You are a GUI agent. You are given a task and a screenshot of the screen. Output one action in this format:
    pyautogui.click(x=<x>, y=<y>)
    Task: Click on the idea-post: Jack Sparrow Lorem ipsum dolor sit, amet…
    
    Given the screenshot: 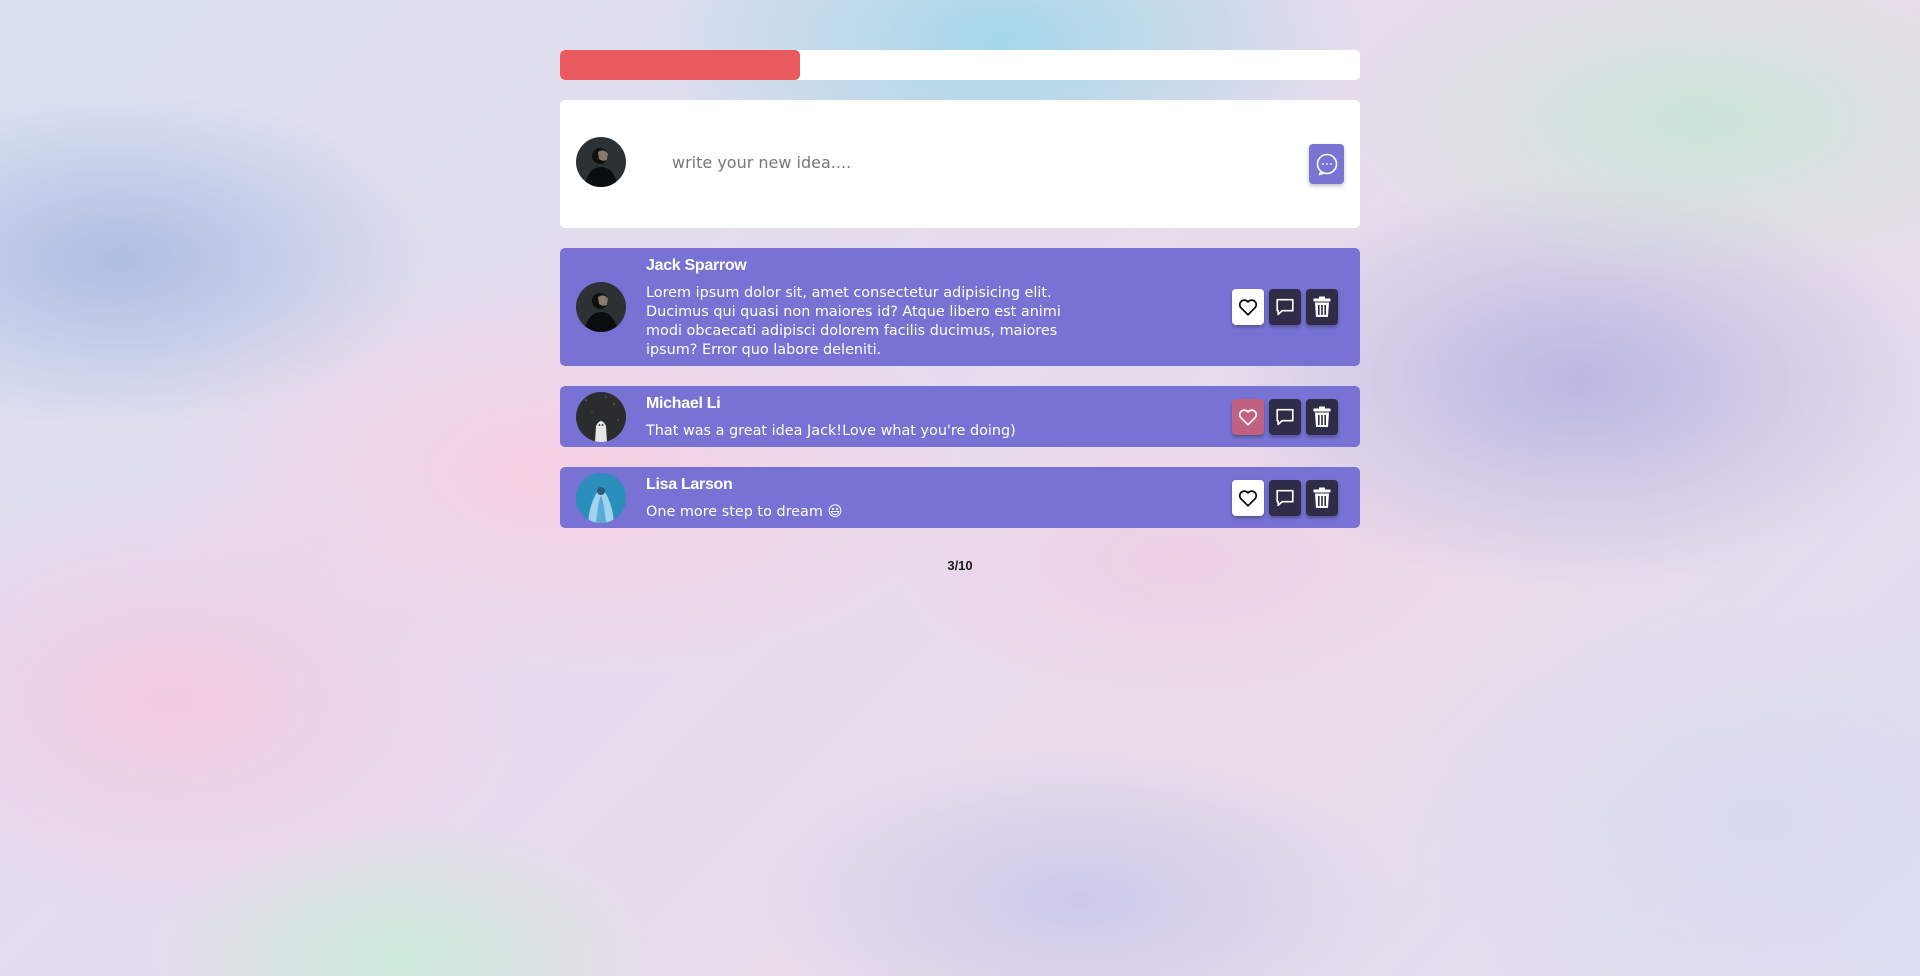 What is the action you would take?
    pyautogui.click(x=960, y=307)
    